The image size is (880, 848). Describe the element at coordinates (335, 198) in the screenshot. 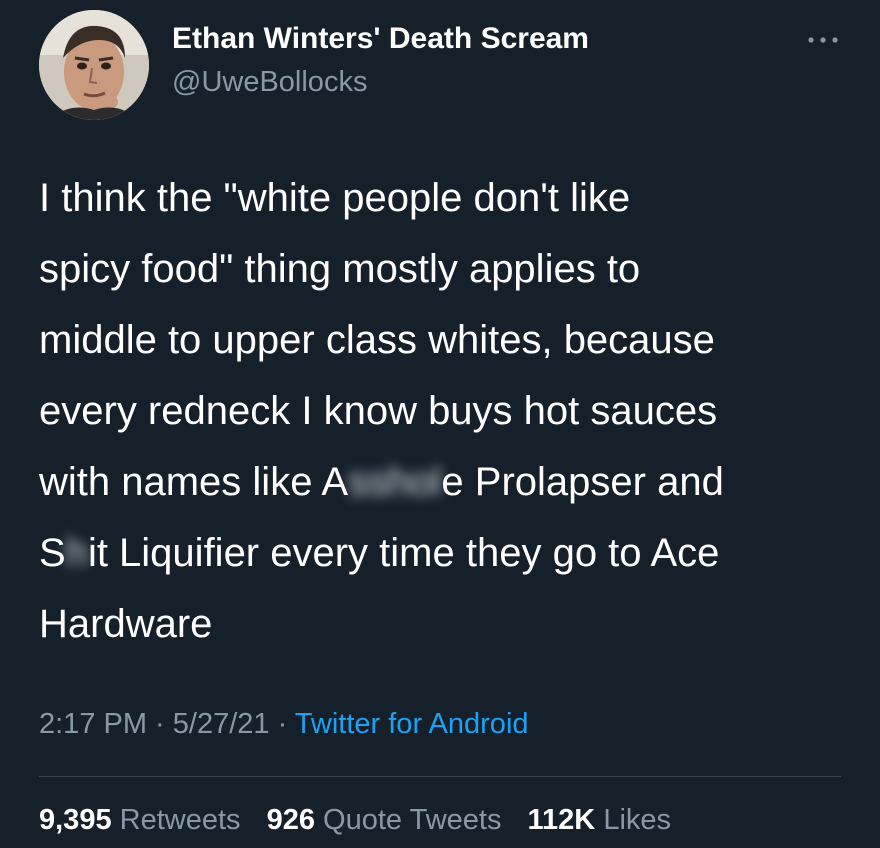

I see `tweet-line: I think the "white people don't like` at that location.